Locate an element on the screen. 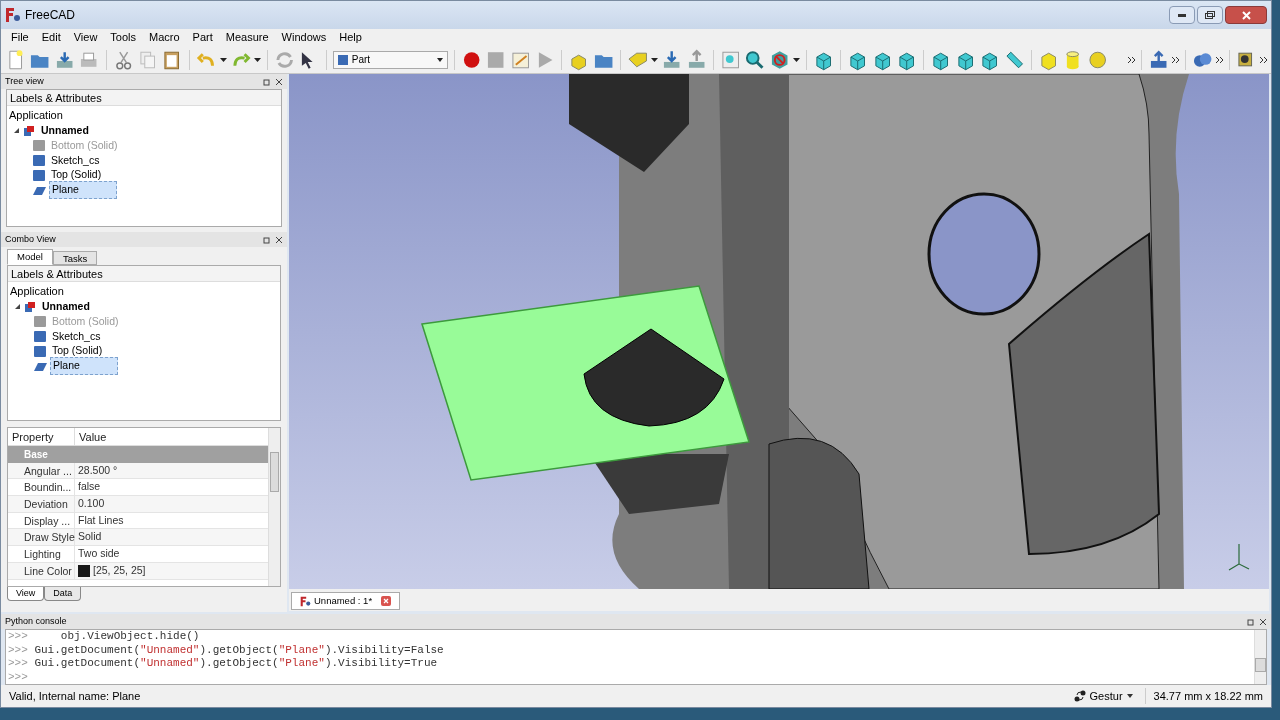  document-tab: Unnamed : 1* is located at coordinates (346, 601).